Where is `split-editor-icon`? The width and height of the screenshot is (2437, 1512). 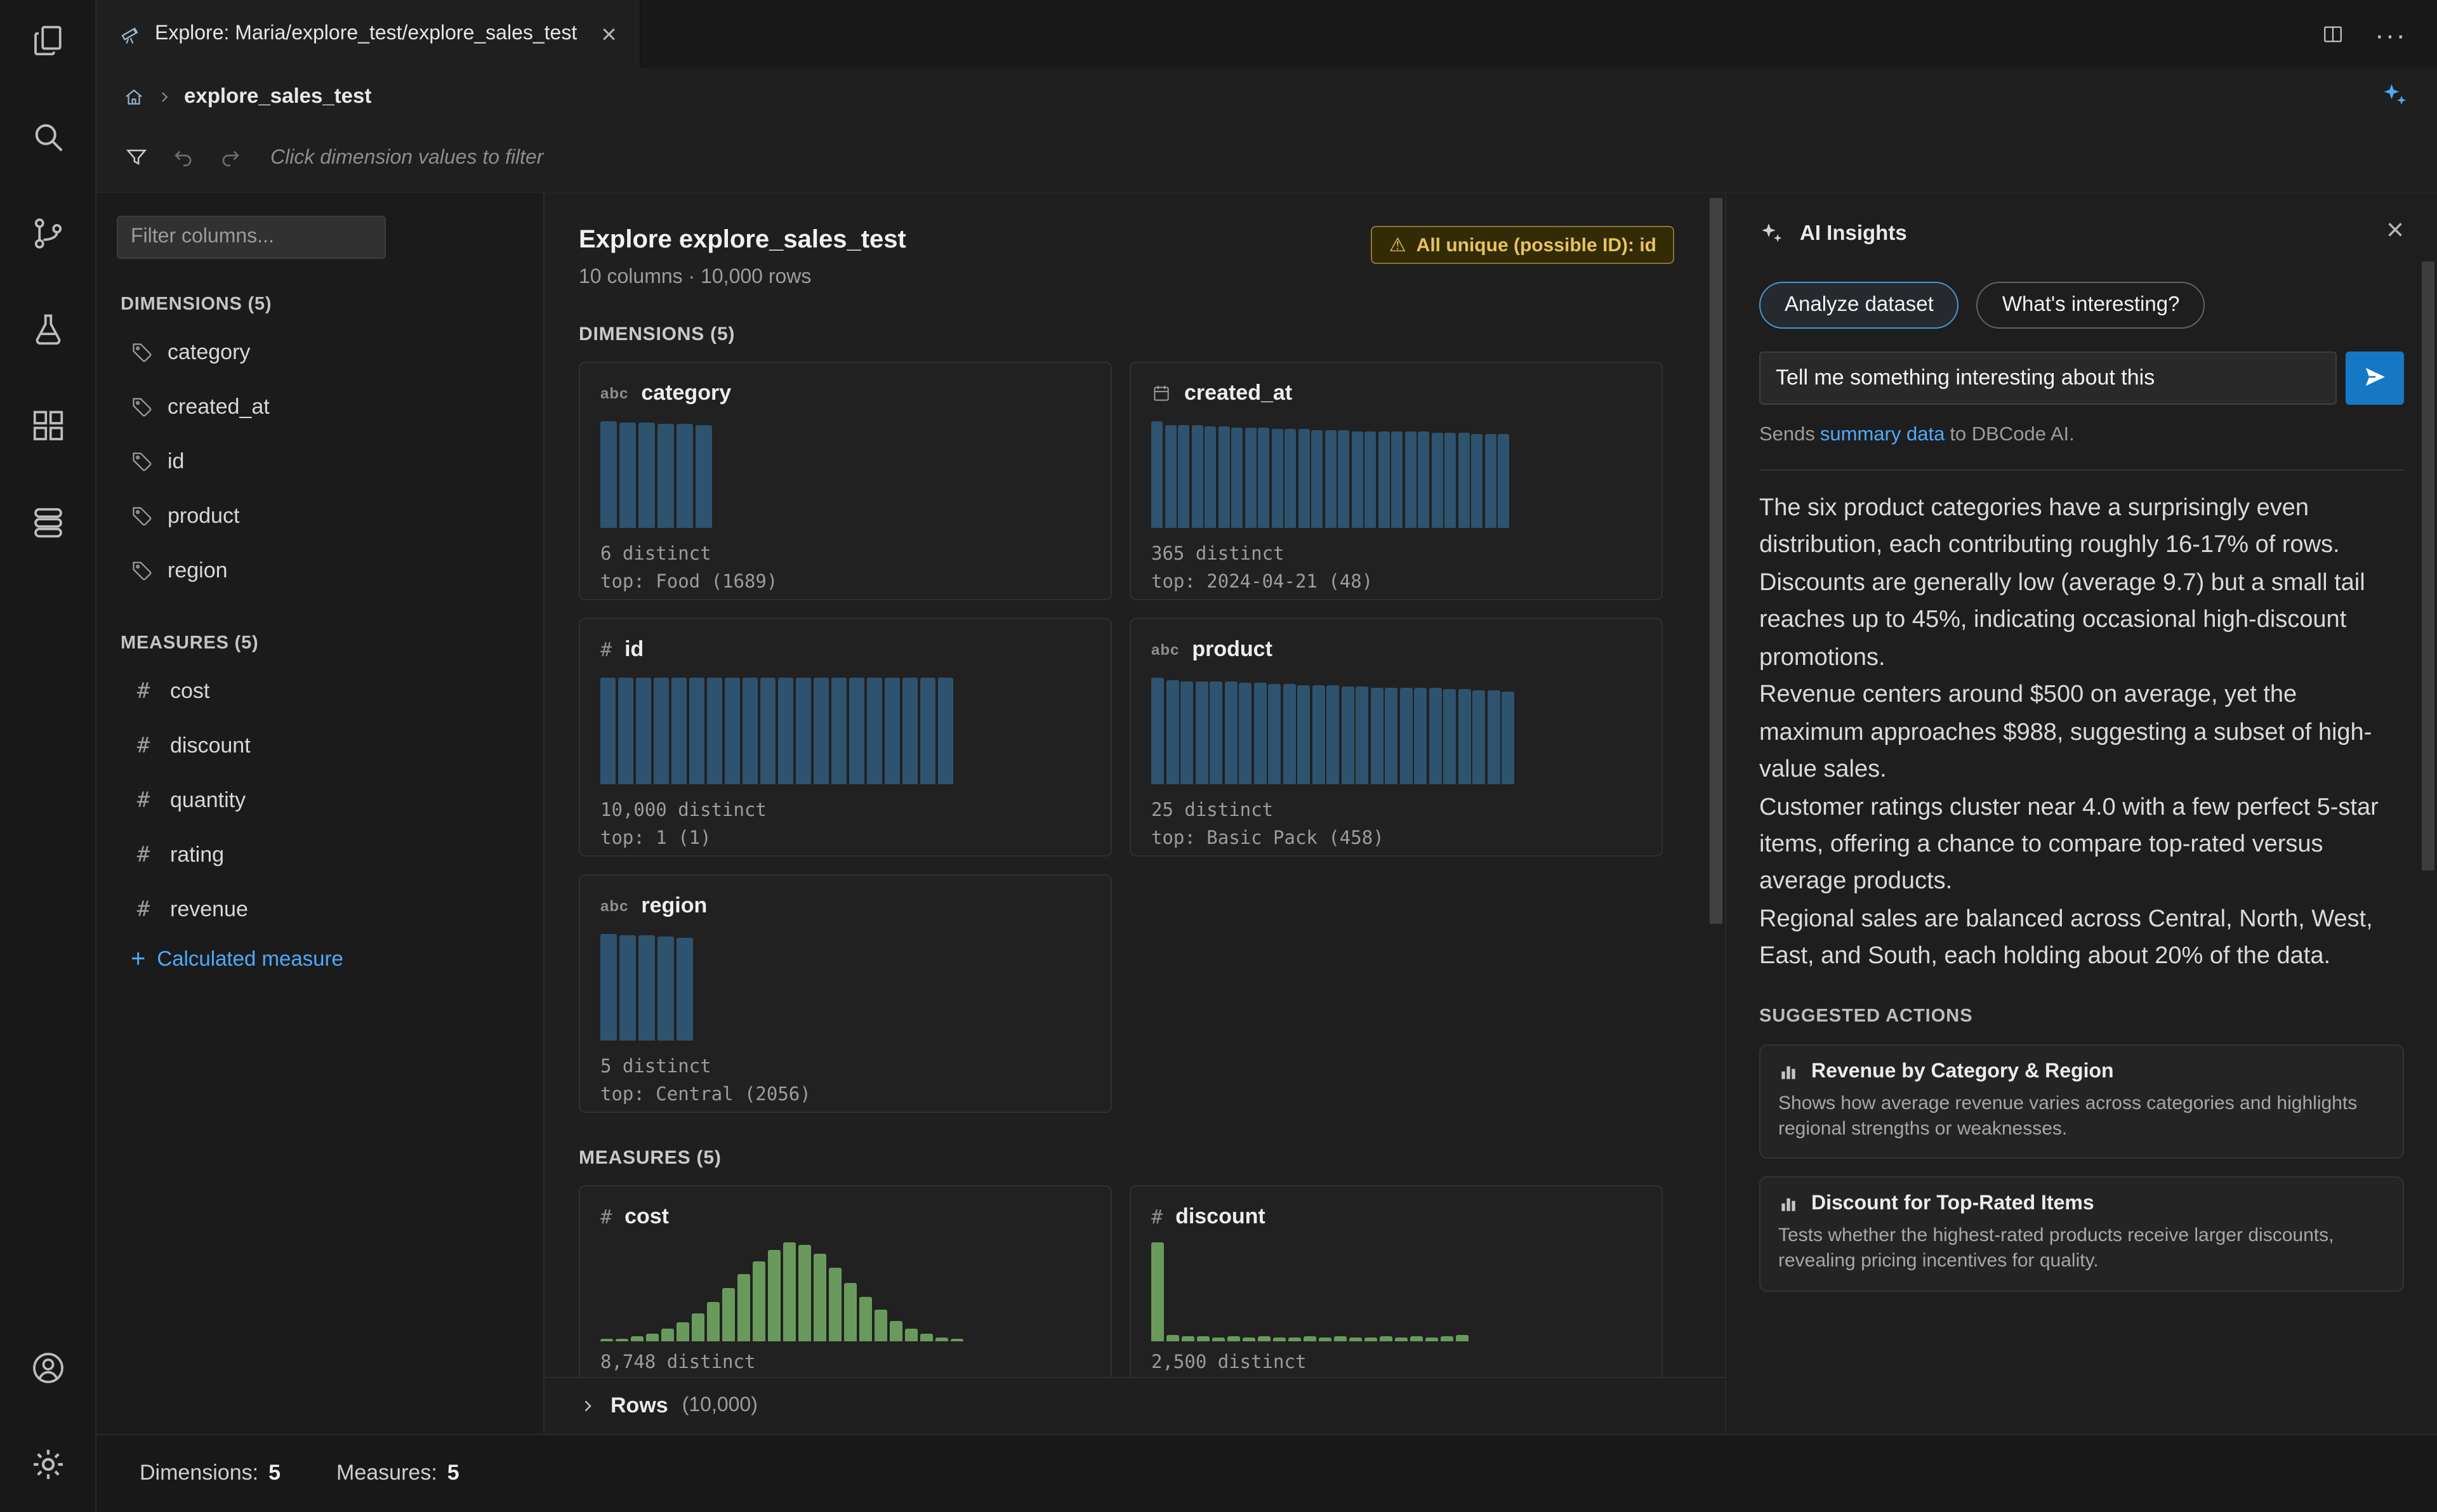
split-editor-icon is located at coordinates (2332, 34).